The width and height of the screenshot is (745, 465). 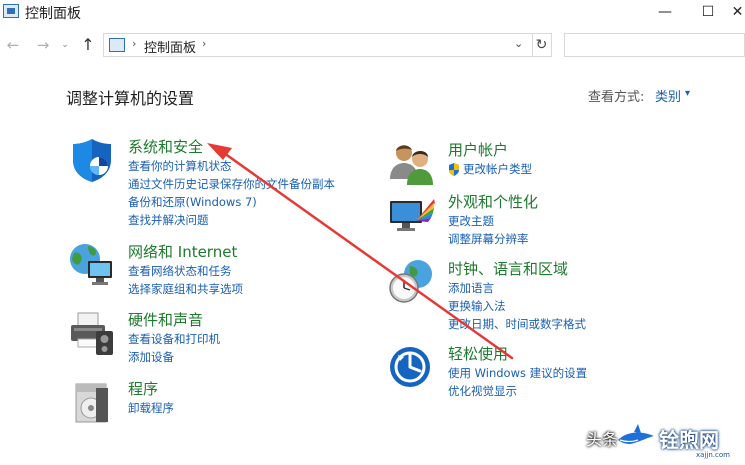 I want to click on uac-shield-icon, so click(x=454, y=169).